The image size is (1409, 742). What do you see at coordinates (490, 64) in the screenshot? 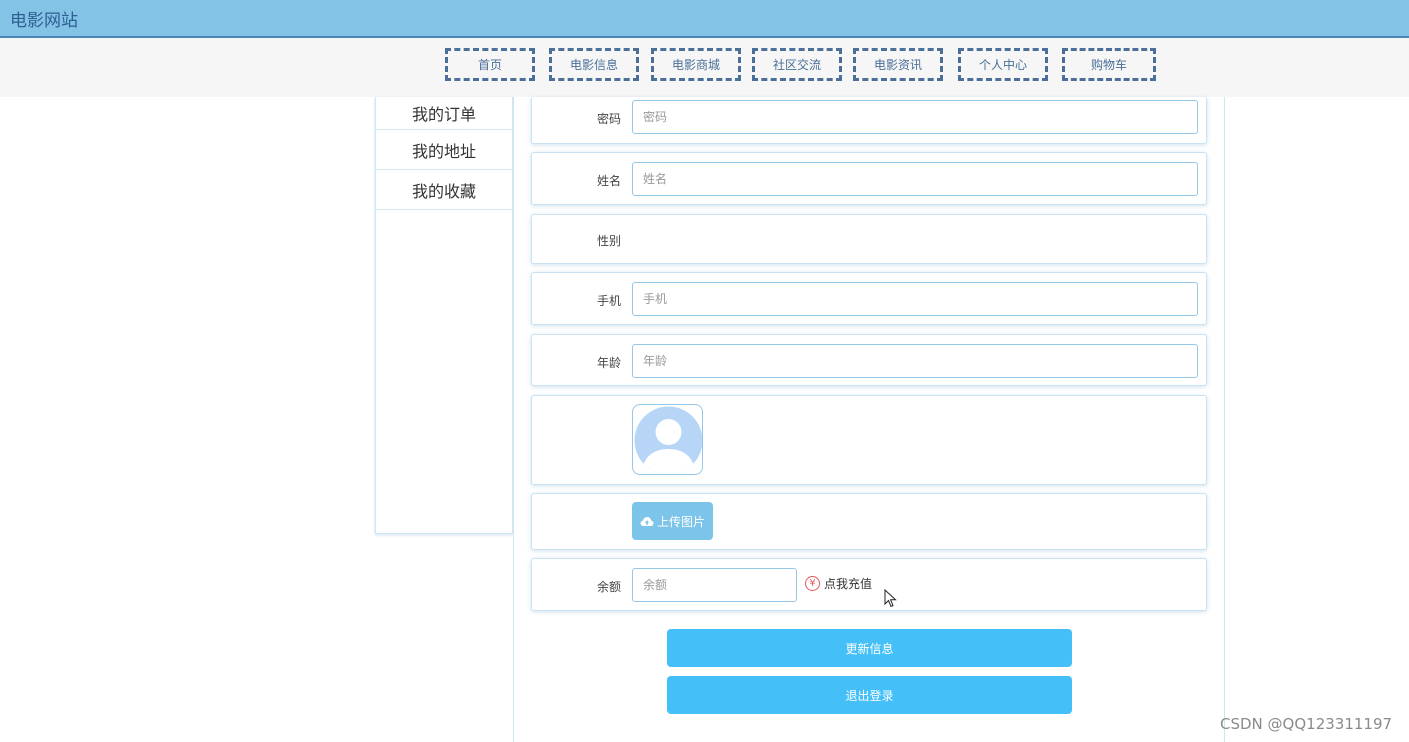
I see `nav-home: 首页` at bounding box center [490, 64].